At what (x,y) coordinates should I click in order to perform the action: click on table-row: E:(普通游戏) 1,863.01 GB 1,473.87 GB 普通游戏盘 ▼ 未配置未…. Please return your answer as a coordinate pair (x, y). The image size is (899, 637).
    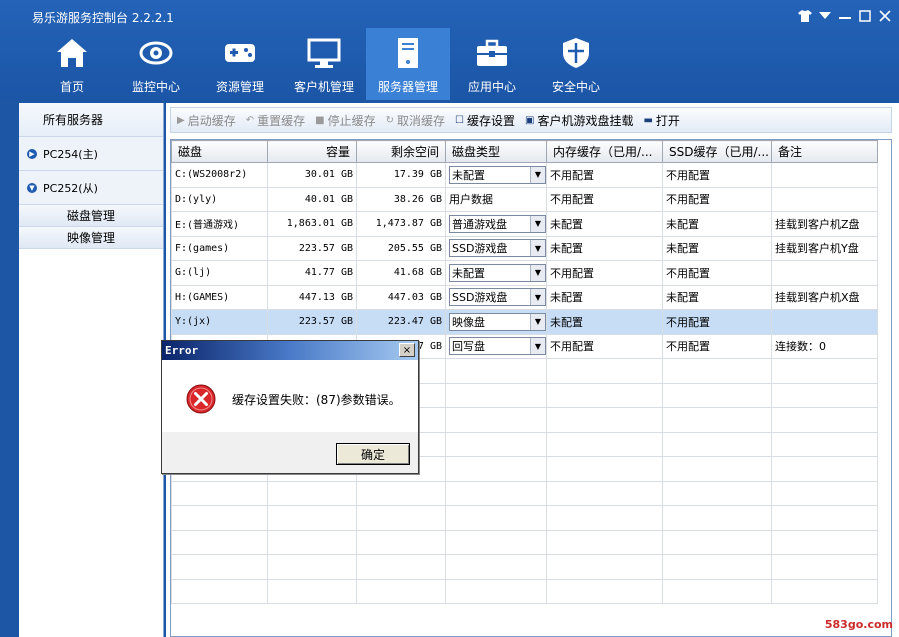
    Looking at the image, I should click on (524, 224).